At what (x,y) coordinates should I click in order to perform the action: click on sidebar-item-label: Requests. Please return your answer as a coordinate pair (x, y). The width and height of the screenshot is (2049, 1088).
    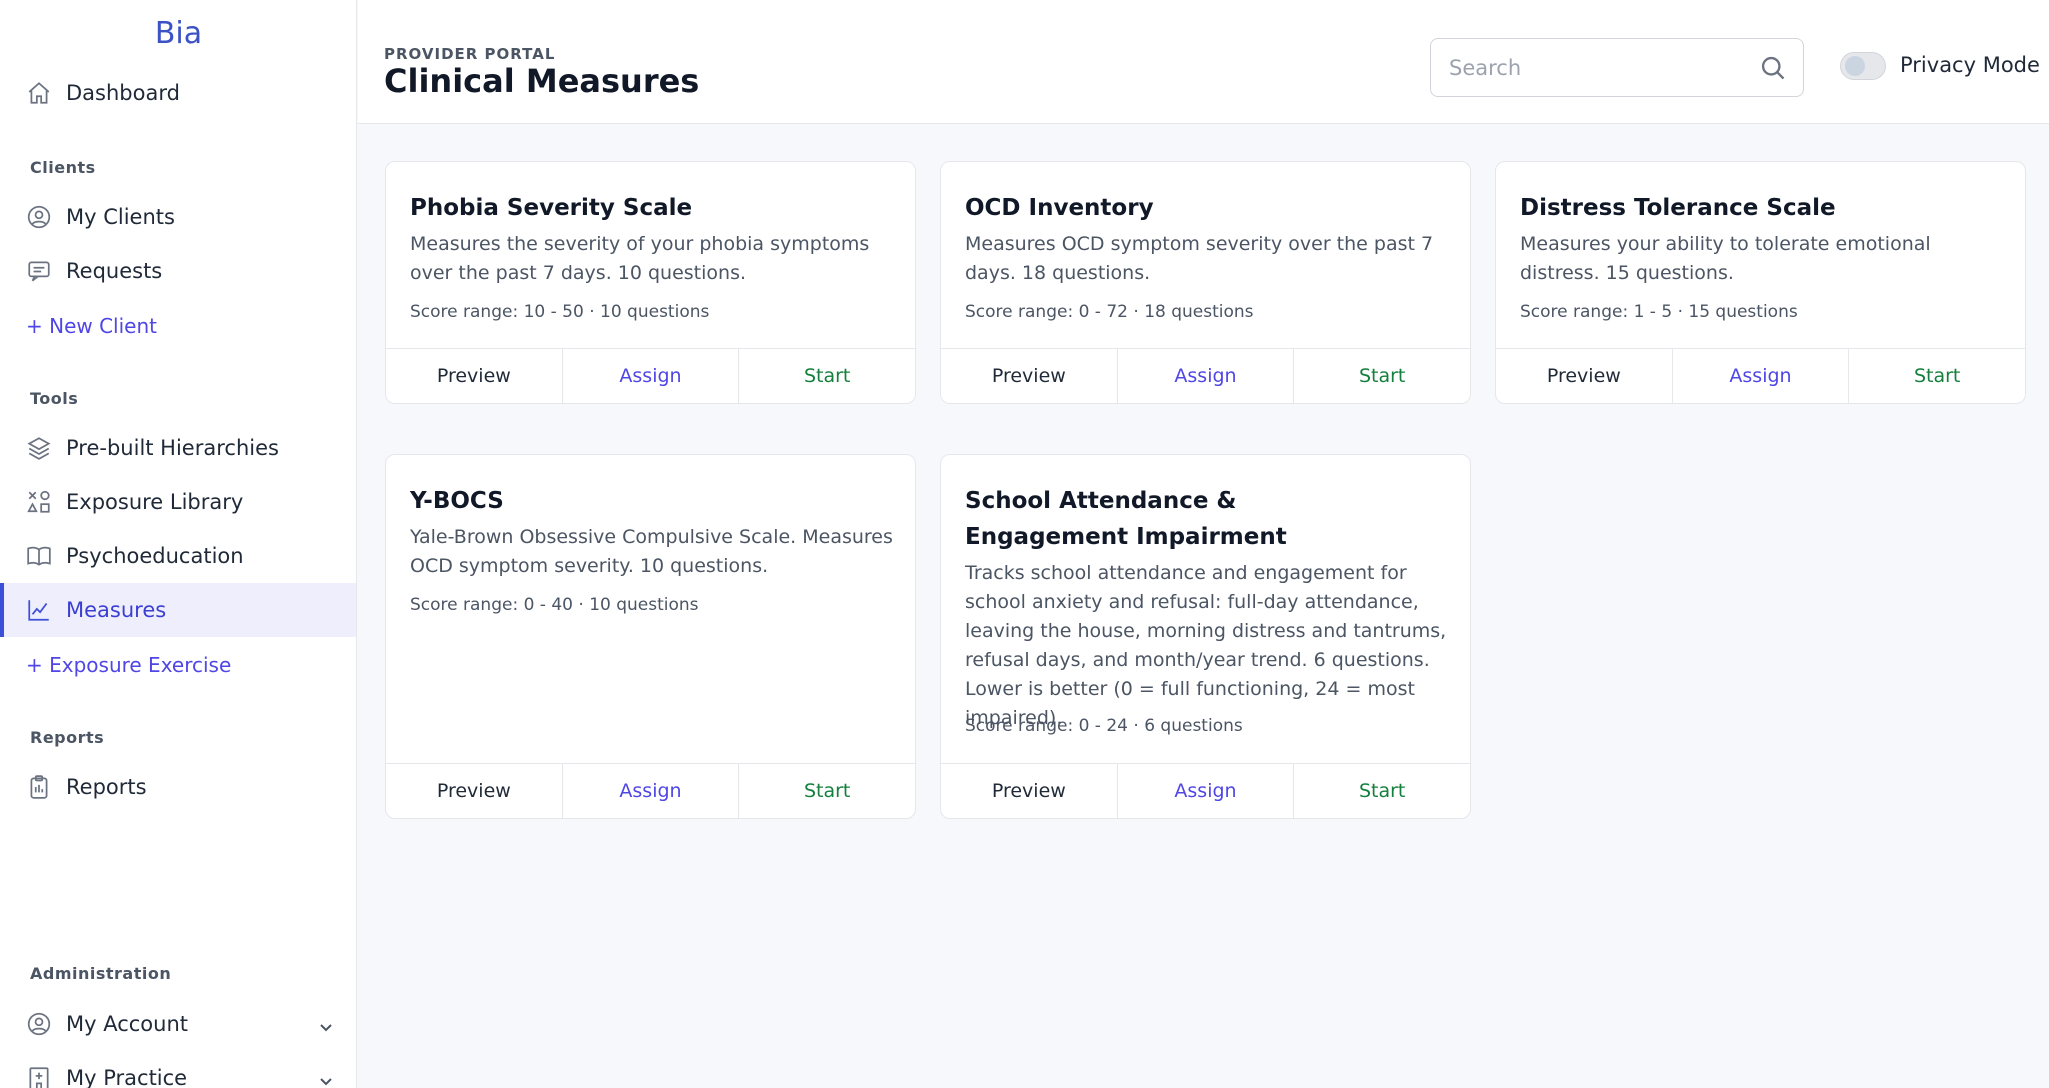
    Looking at the image, I should click on (114, 271).